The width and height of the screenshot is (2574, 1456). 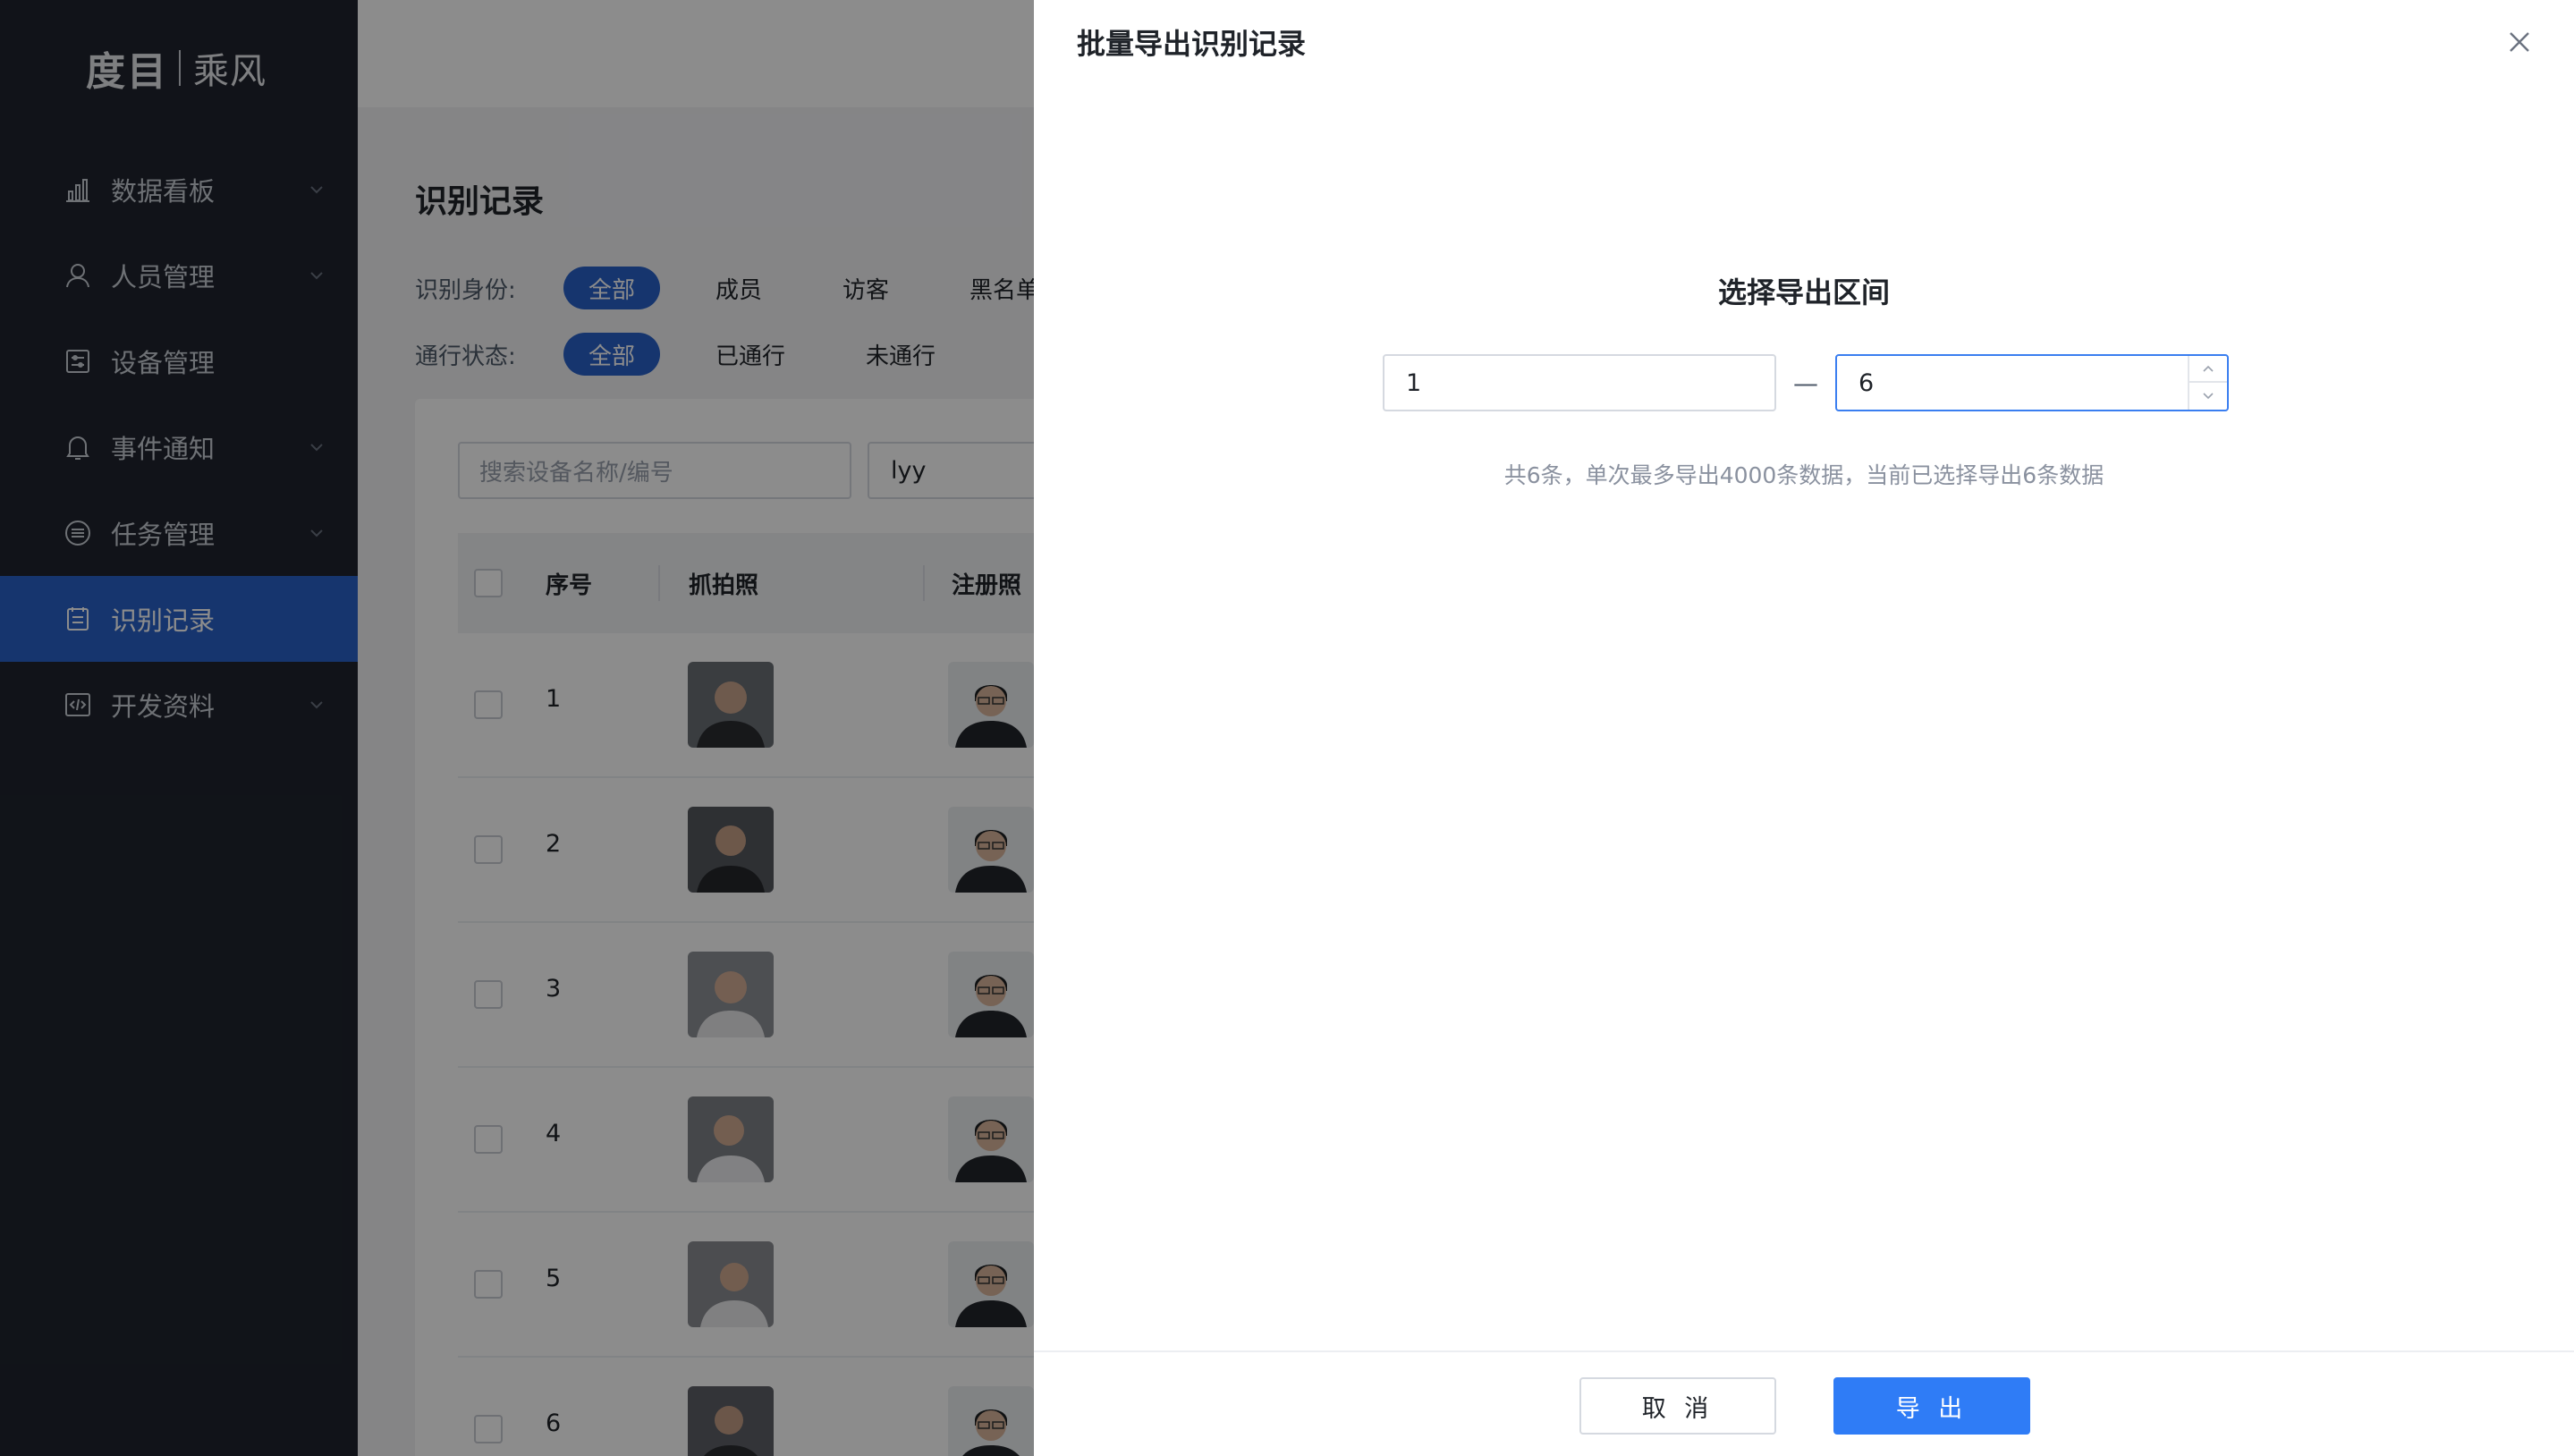 I want to click on range-end-input: 6, so click(x=2032, y=382).